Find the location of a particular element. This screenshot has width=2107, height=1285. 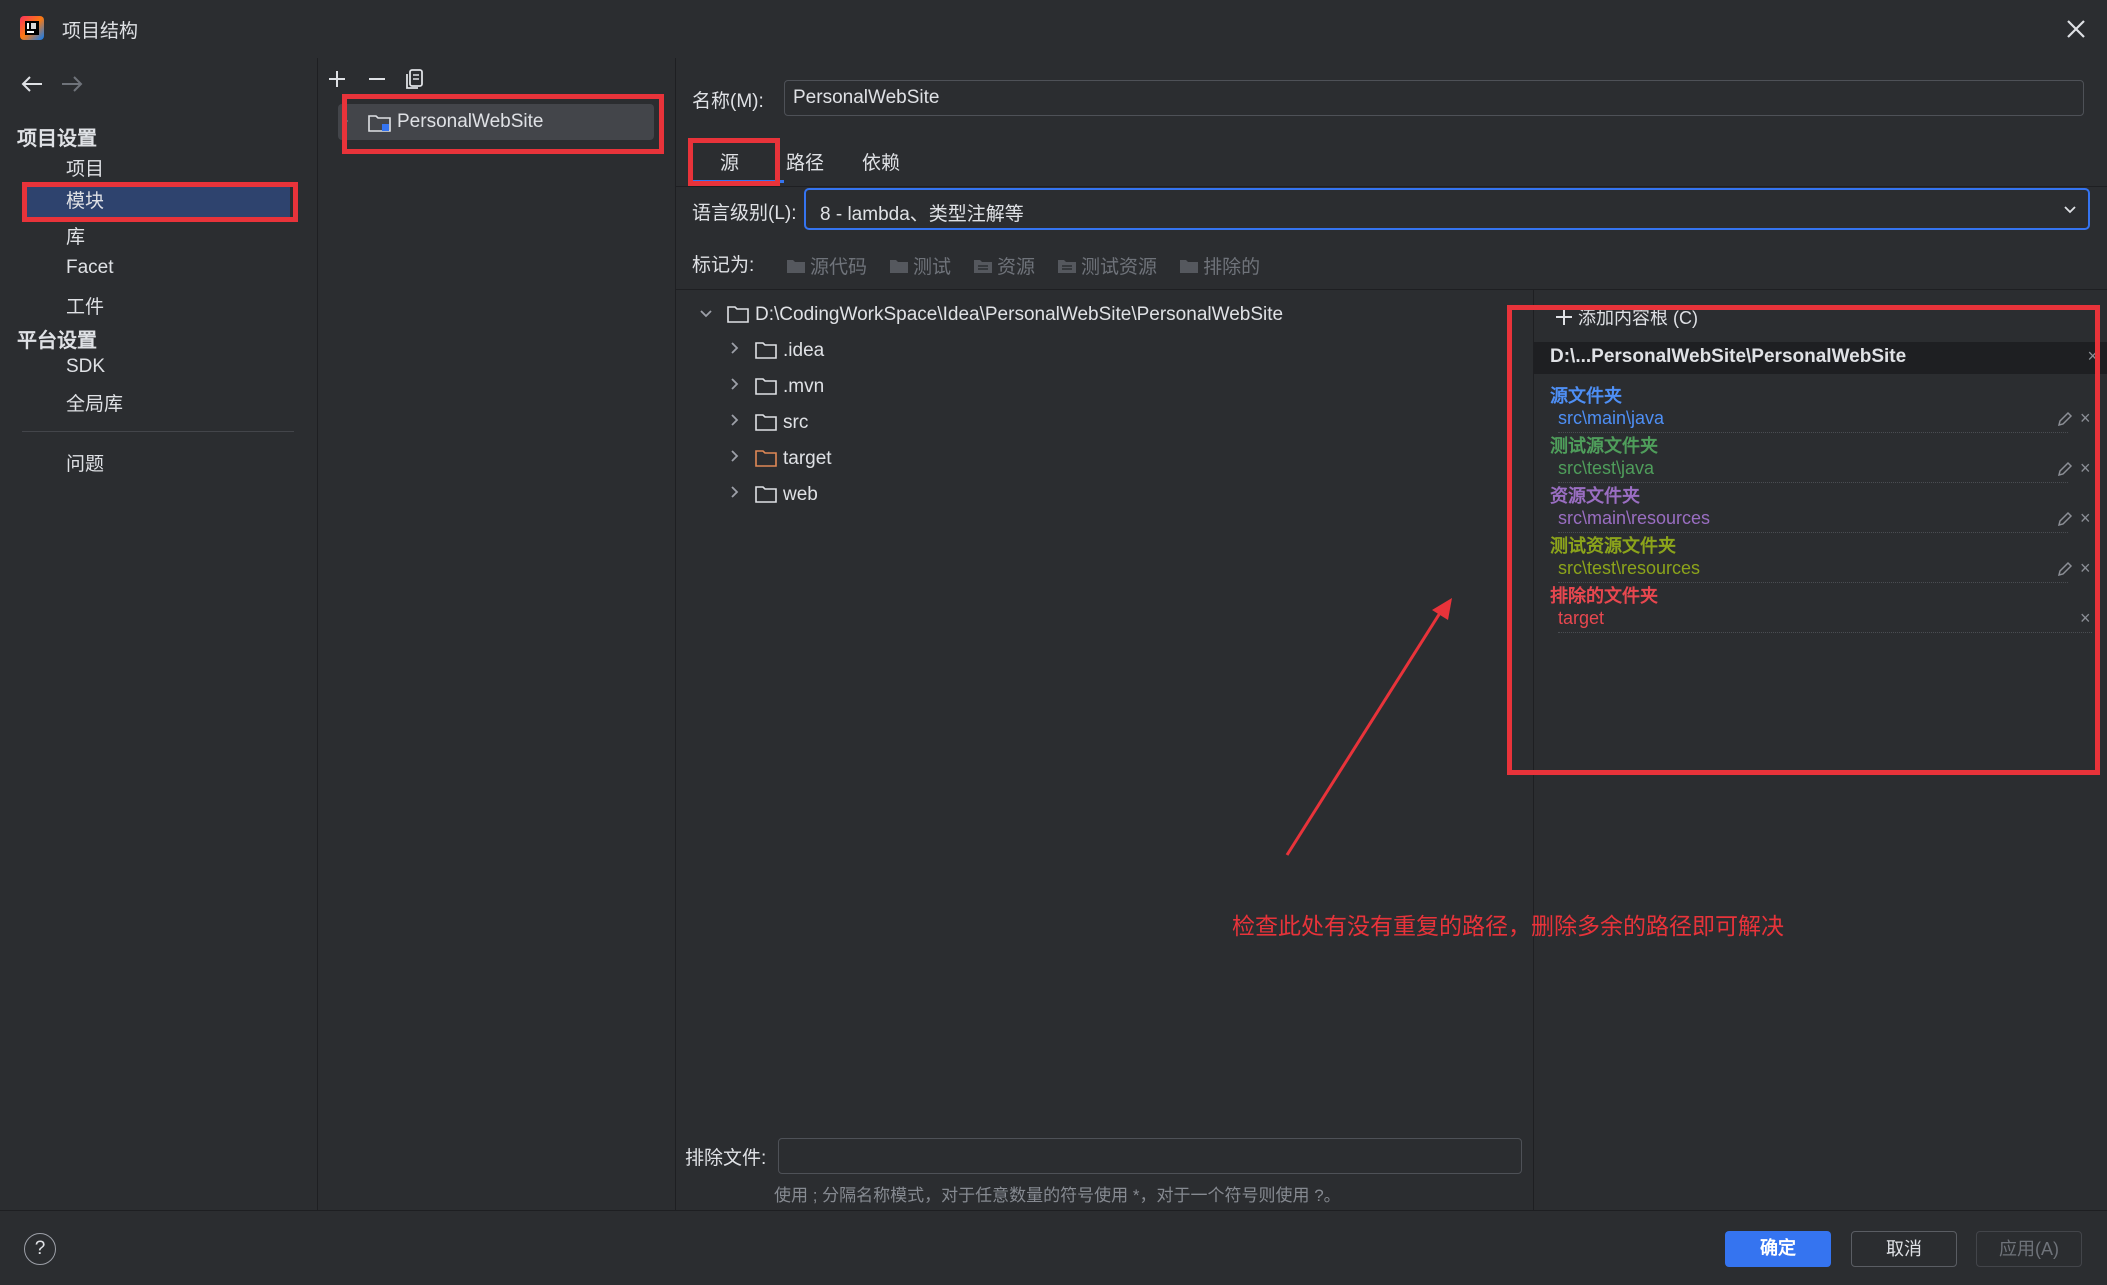

ok-button: 确定 is located at coordinates (1778, 1249).